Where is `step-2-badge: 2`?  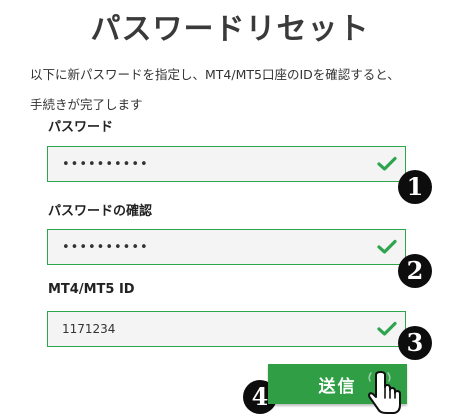
step-2-badge: 2 is located at coordinates (415, 271).